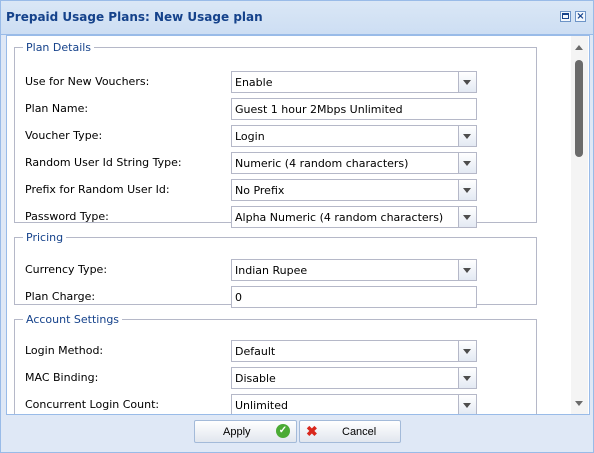  I want to click on cancel-button-label: Cancel, so click(359, 432).